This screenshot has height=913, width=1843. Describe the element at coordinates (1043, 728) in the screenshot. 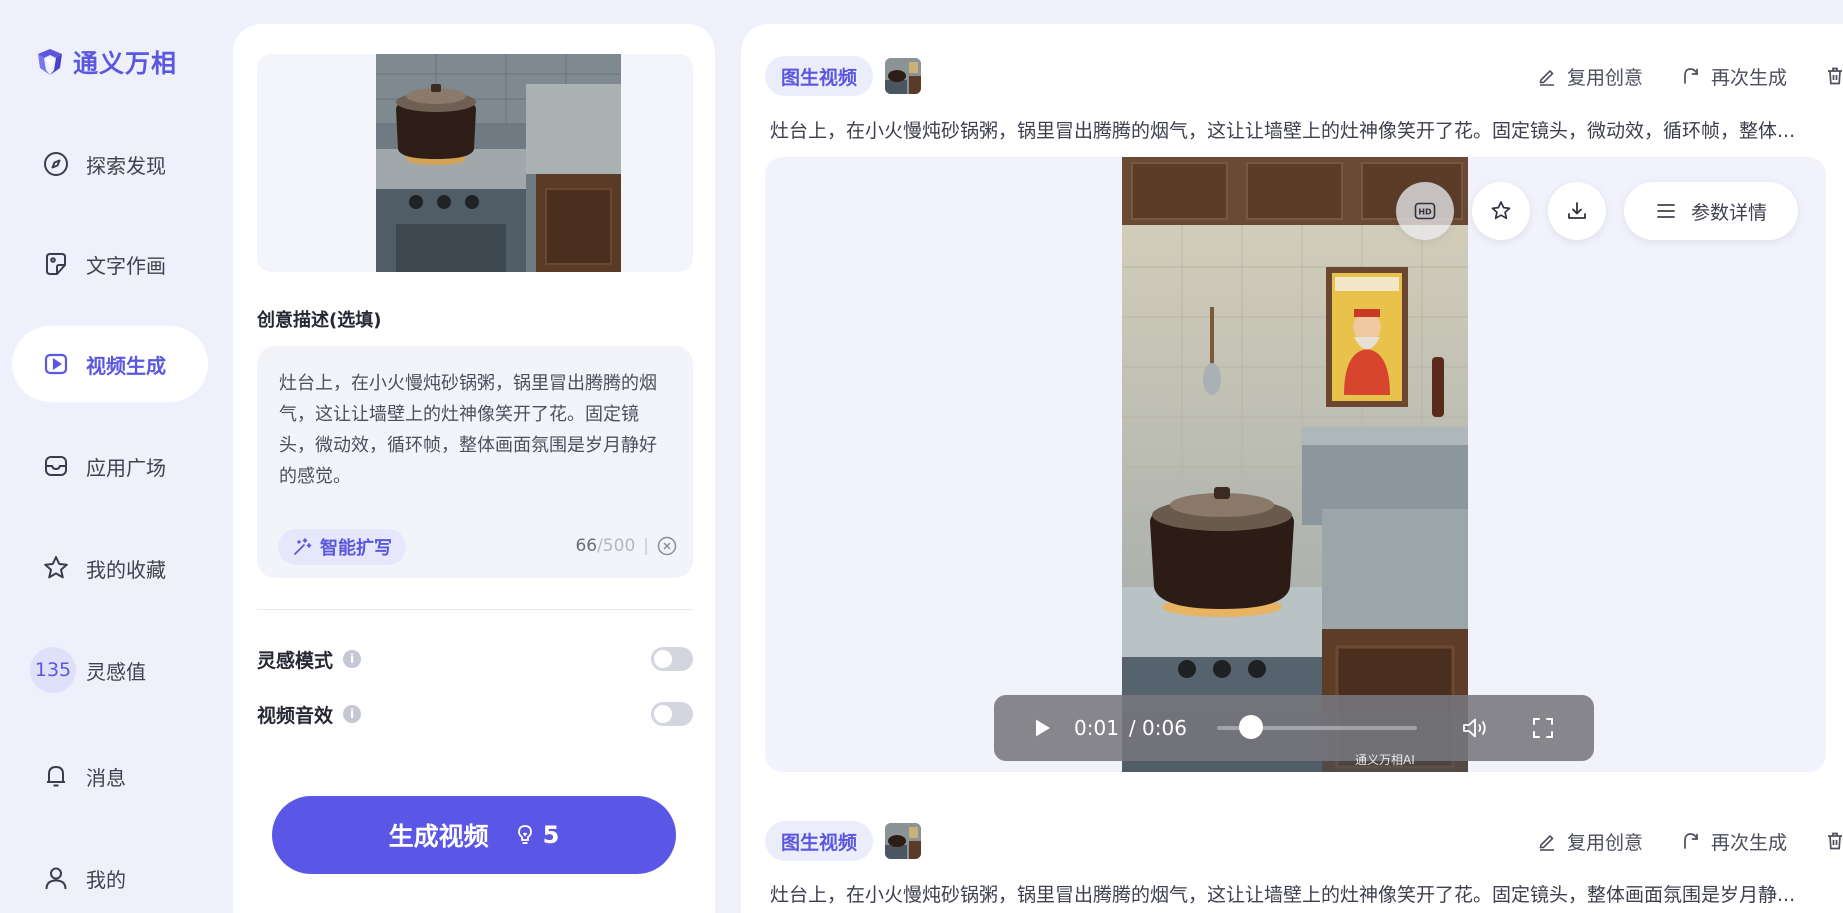

I see `play-icon` at that location.